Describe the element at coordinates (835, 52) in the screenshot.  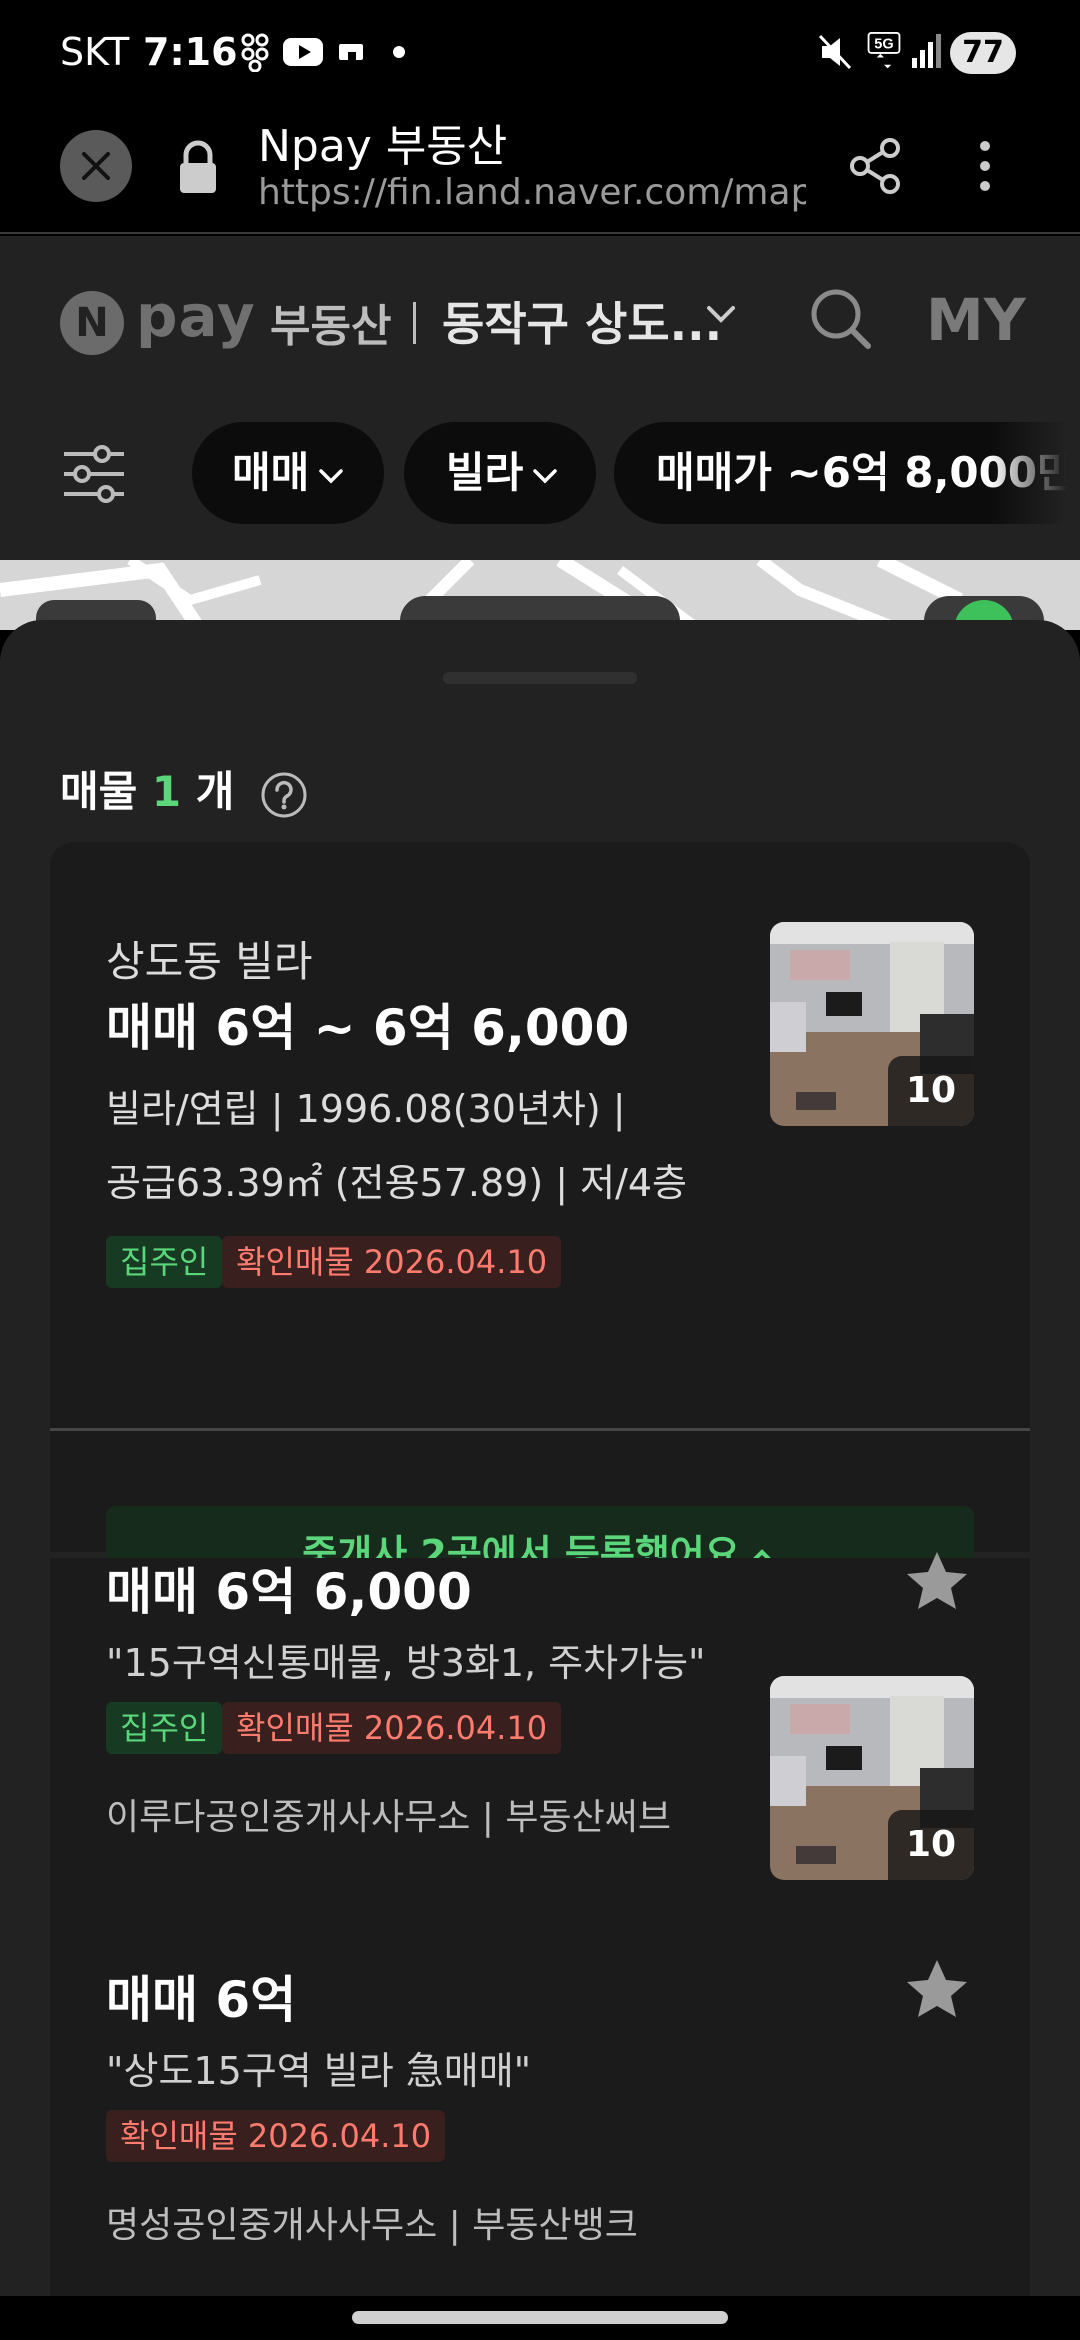
I see `mute-icon` at that location.